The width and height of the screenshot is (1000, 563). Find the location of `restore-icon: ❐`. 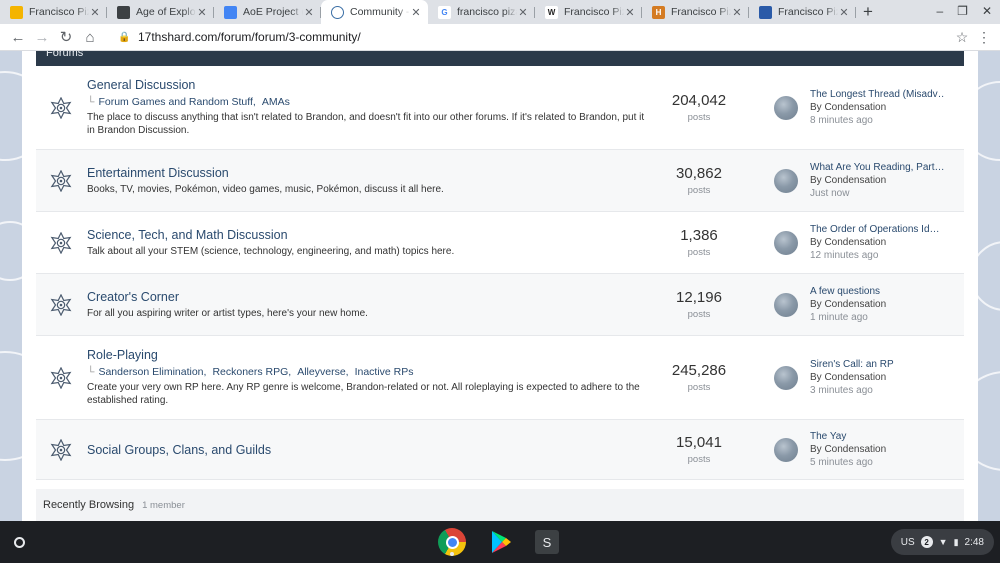

restore-icon: ❐ is located at coordinates (962, 11).